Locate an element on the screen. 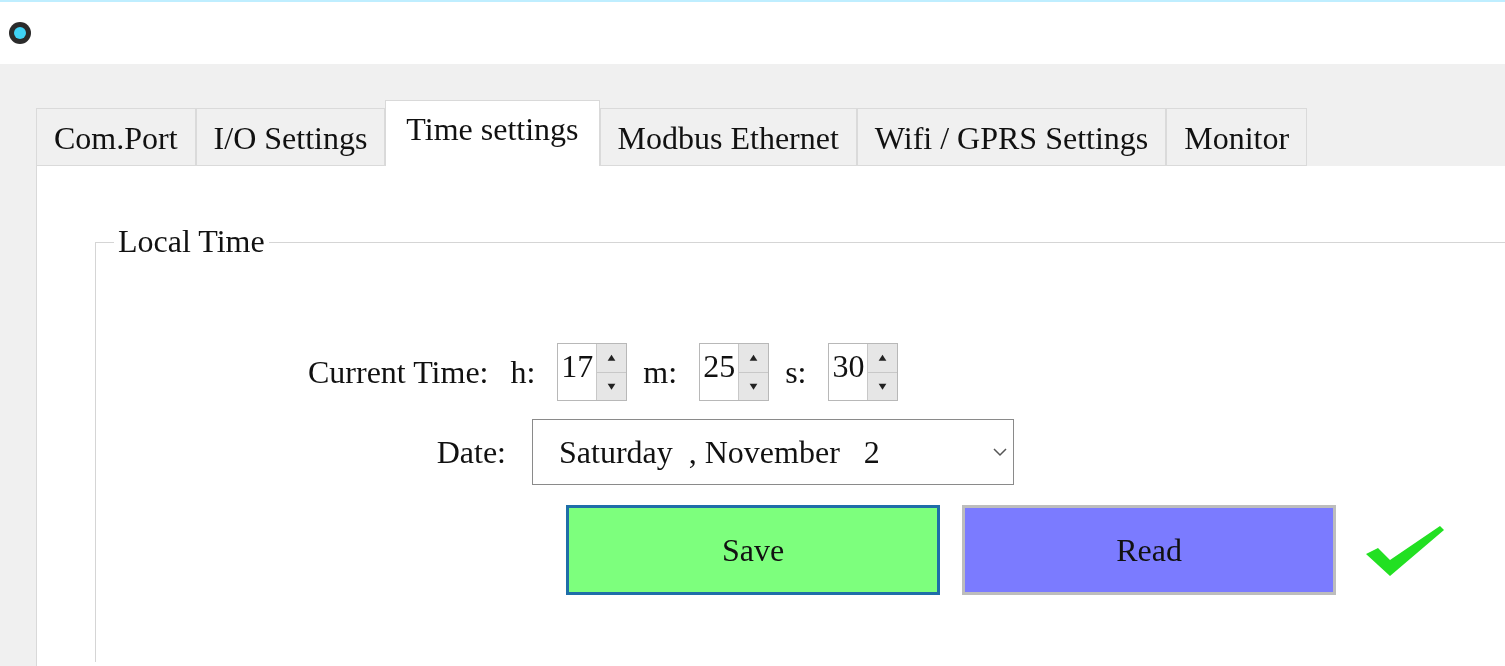 The height and width of the screenshot is (666, 1505). number-spinner: 17 is located at coordinates (592, 372).